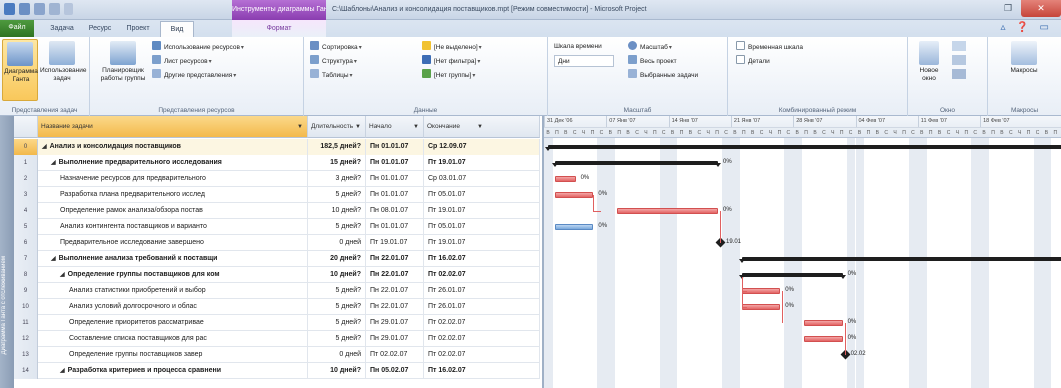  Describe the element at coordinates (337, 147) in the screenshot. I see `duration-cell: 182,5 дней?` at that location.